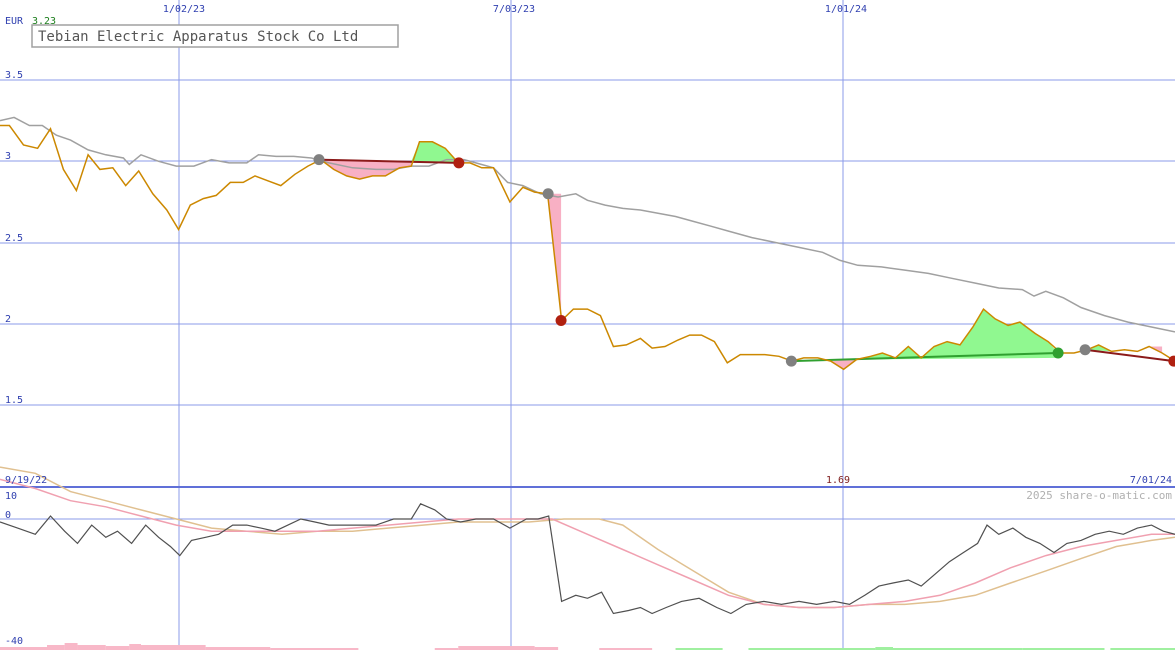  I want to click on y-tick-label: 1.5, so click(14, 400).